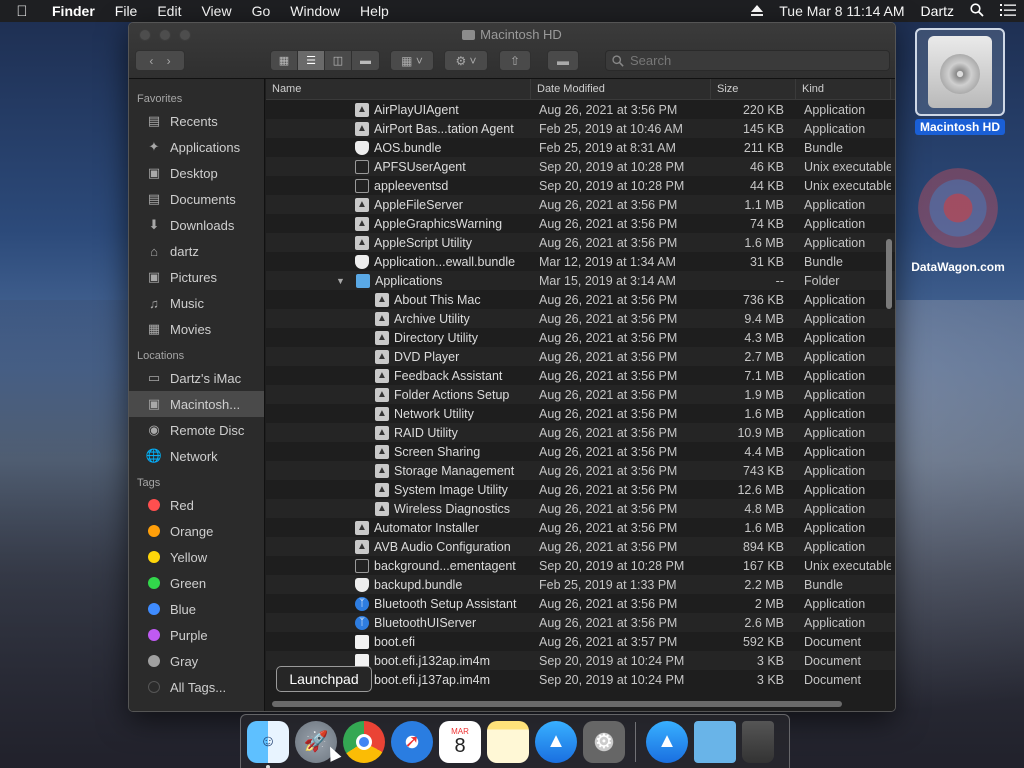 The image size is (1024, 768). I want to click on menu-window: Window, so click(315, 11).